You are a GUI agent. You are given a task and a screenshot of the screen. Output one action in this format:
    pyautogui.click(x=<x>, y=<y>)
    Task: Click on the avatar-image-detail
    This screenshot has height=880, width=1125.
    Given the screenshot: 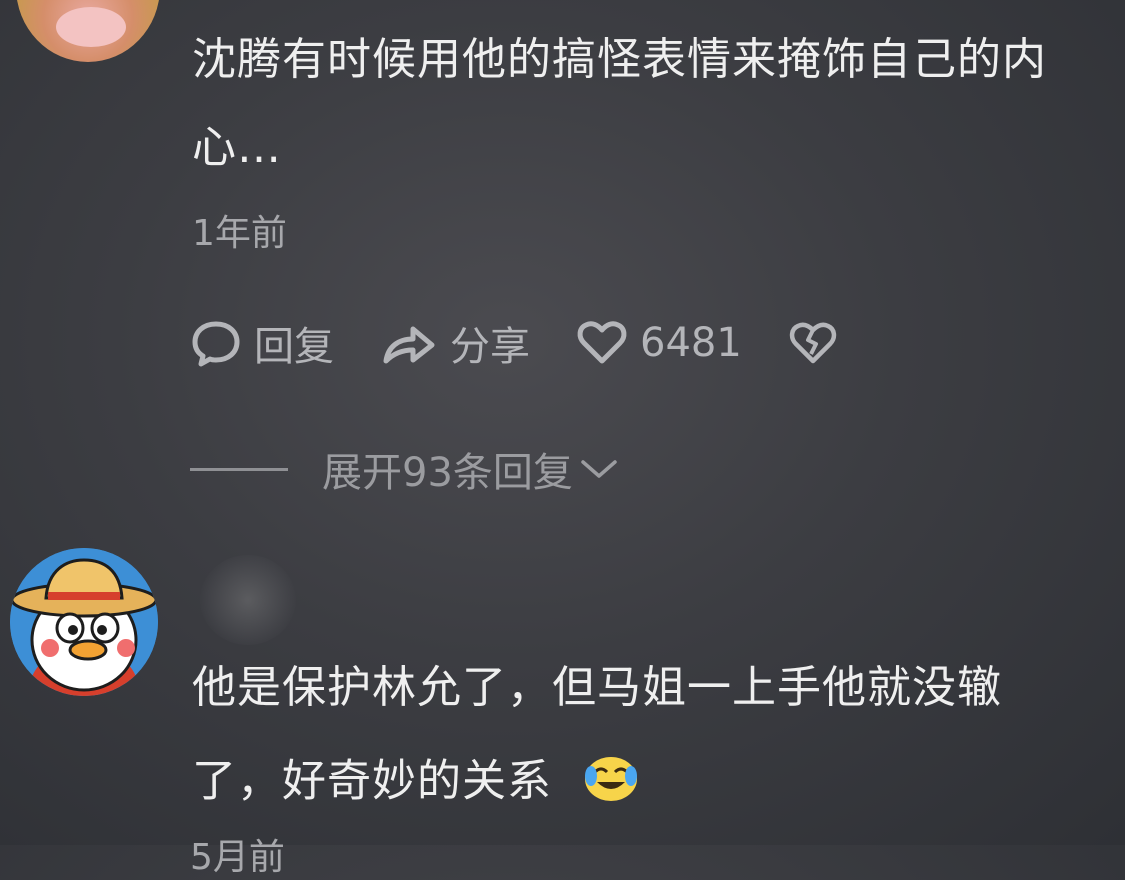 What is the action you would take?
    pyautogui.click(x=91, y=27)
    